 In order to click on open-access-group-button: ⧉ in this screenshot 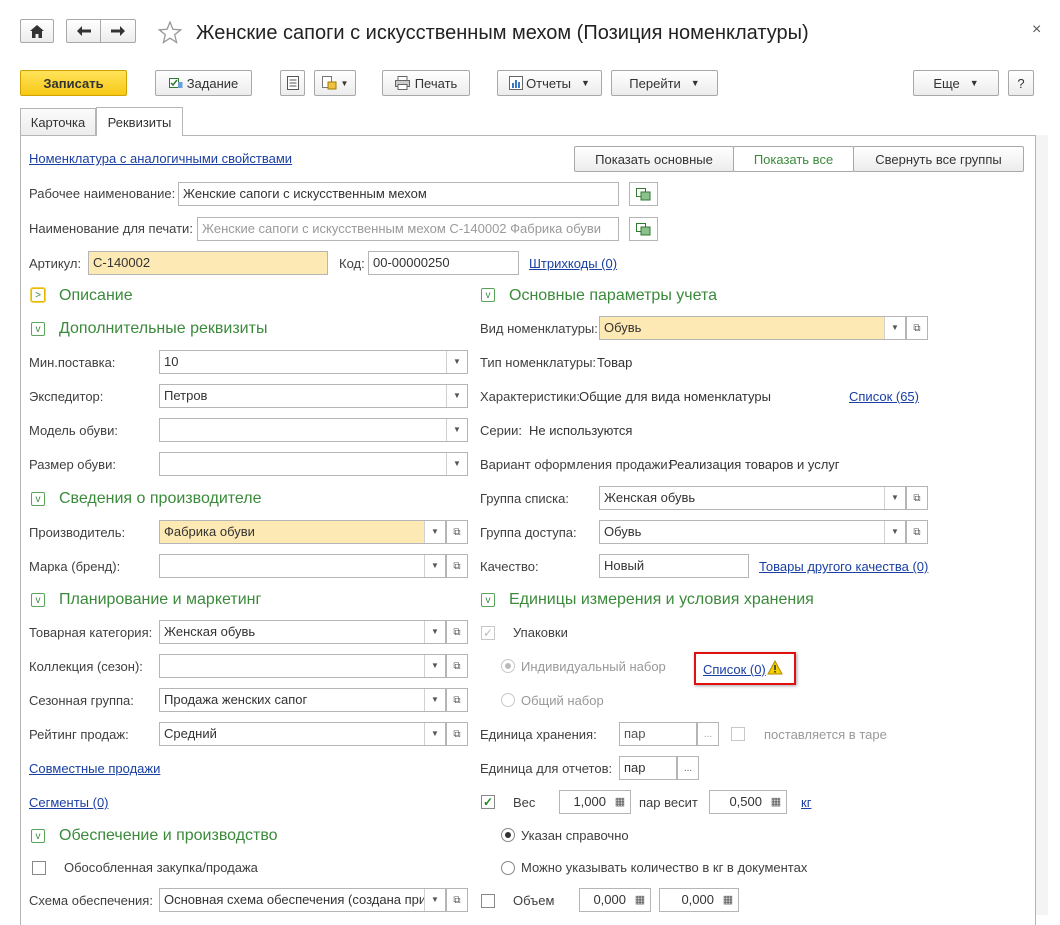, I will do `click(917, 532)`.